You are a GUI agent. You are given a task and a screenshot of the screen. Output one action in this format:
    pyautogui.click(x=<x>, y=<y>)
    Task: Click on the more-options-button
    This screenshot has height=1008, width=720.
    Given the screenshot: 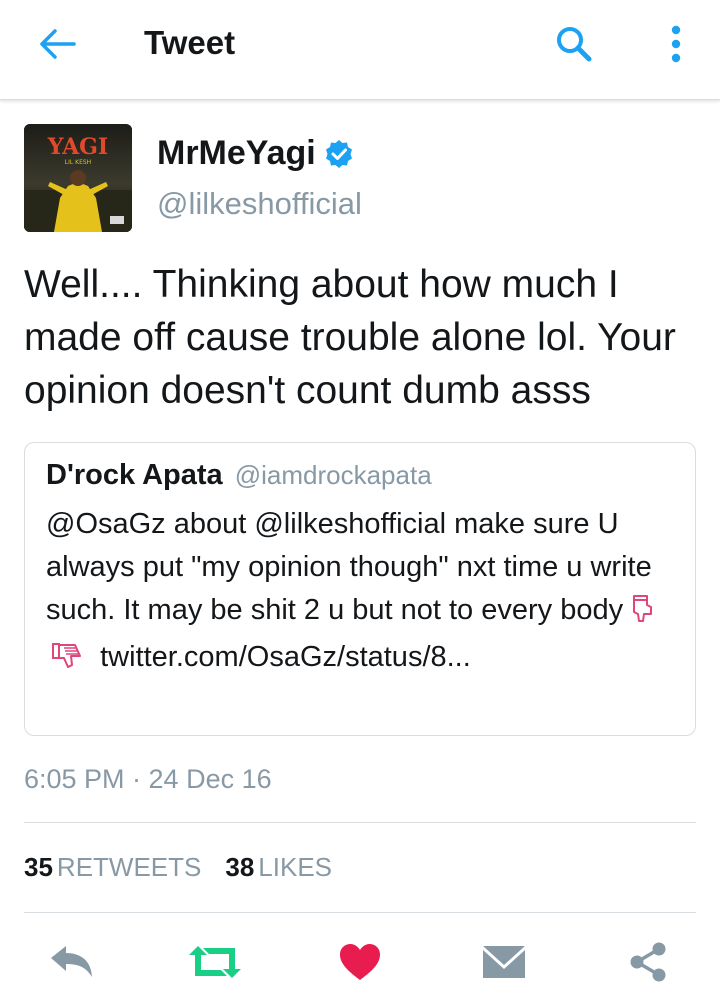 What is the action you would take?
    pyautogui.click(x=676, y=44)
    